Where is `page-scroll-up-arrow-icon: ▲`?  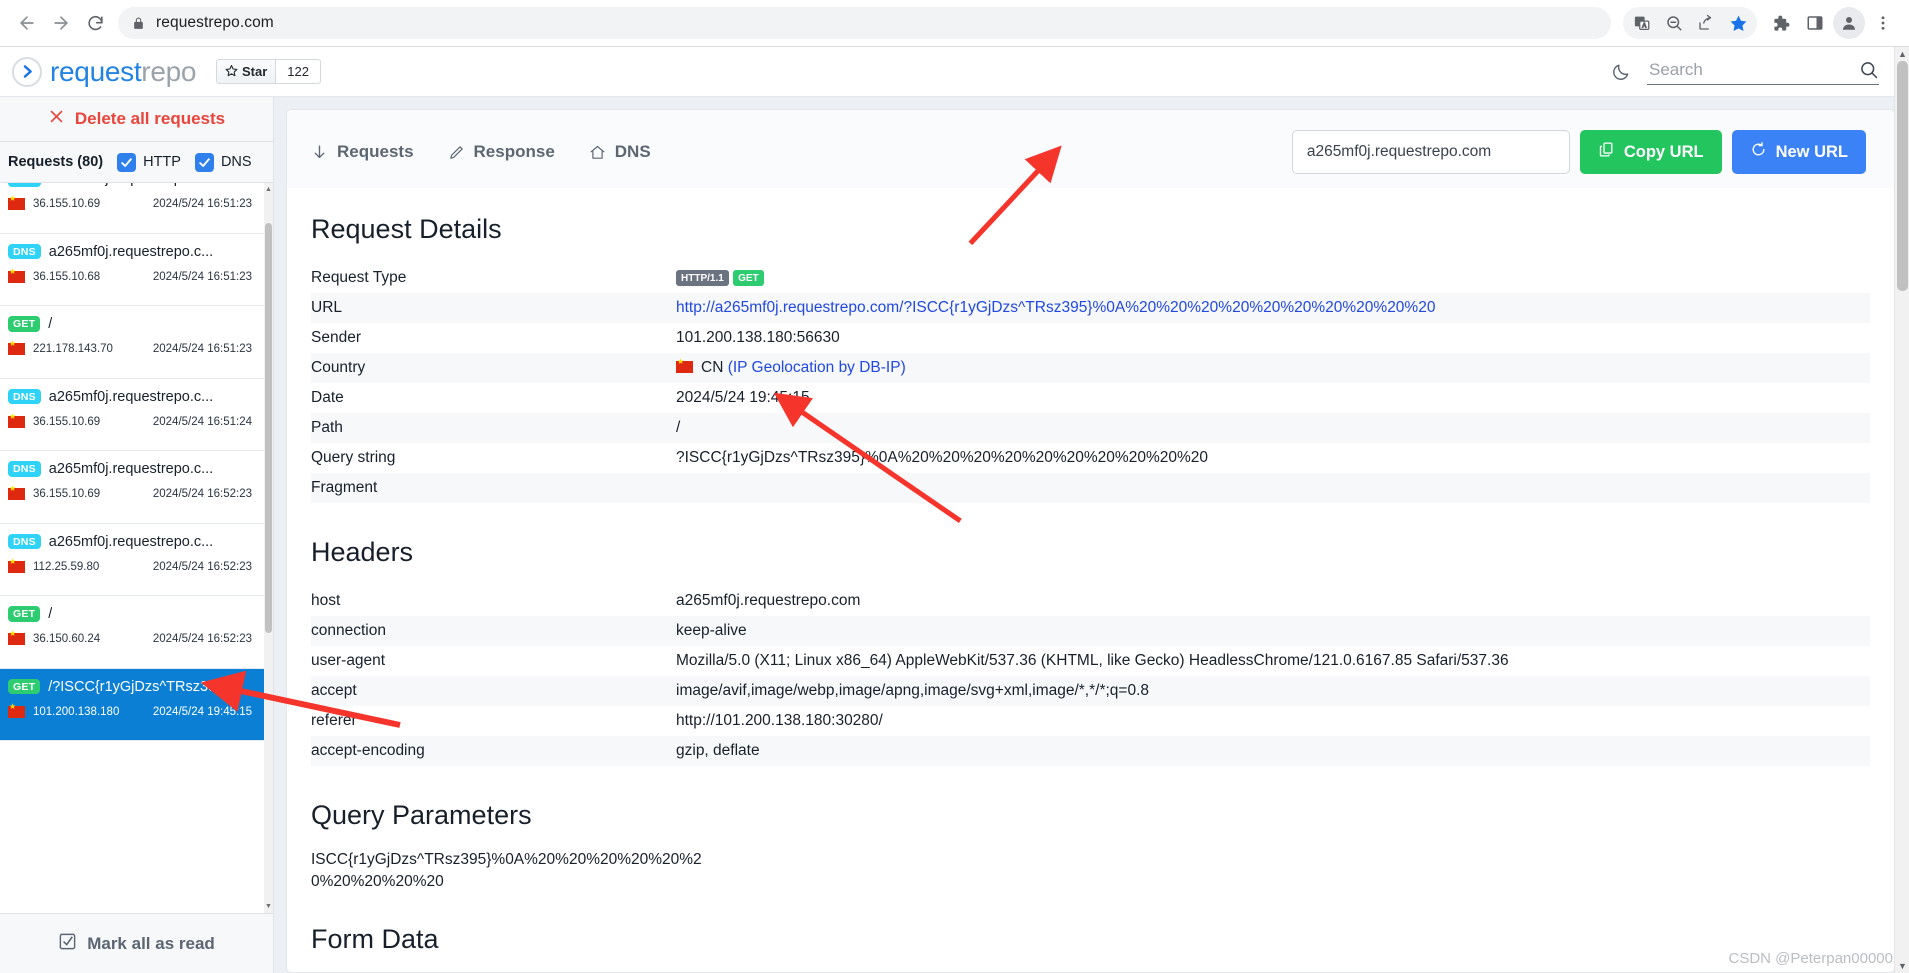
page-scroll-up-arrow-icon: ▲ is located at coordinates (1902, 54).